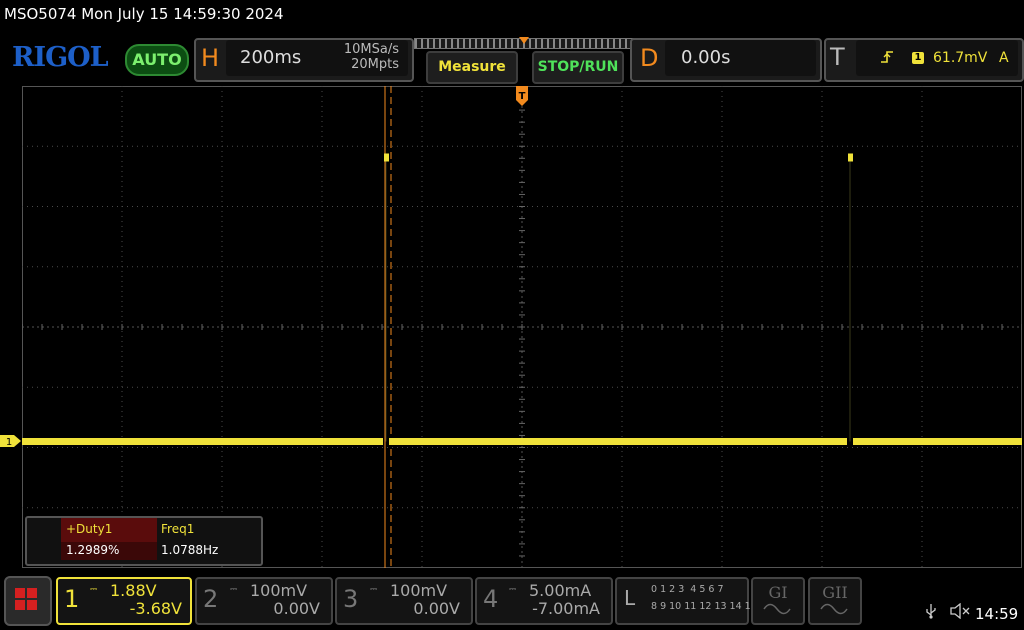  I want to click on measurement-label-freq: Freq1, so click(177, 529).